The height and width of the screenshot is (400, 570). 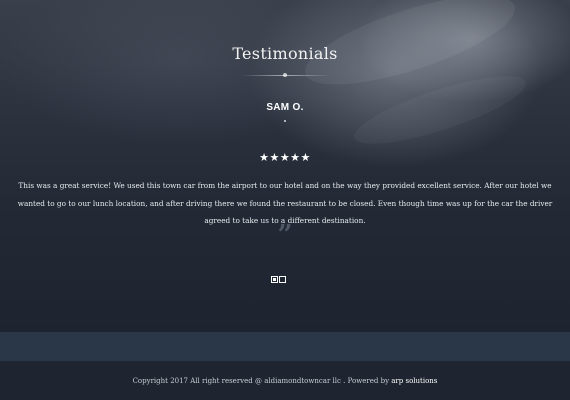 What do you see at coordinates (285, 346) in the screenshot?
I see `footer-band` at bounding box center [285, 346].